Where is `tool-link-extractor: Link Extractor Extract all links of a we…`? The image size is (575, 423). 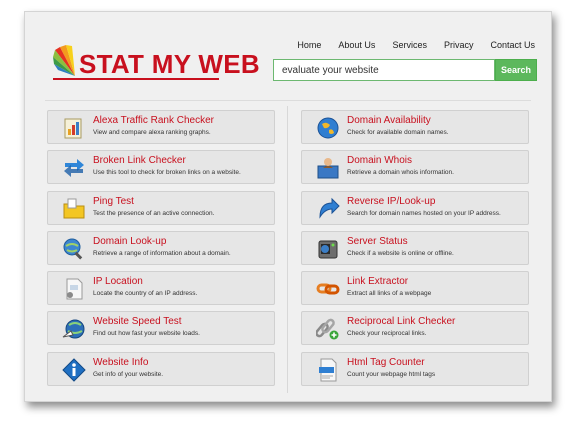
tool-link-extractor: Link Extractor Extract all links of a we… is located at coordinates (415, 288).